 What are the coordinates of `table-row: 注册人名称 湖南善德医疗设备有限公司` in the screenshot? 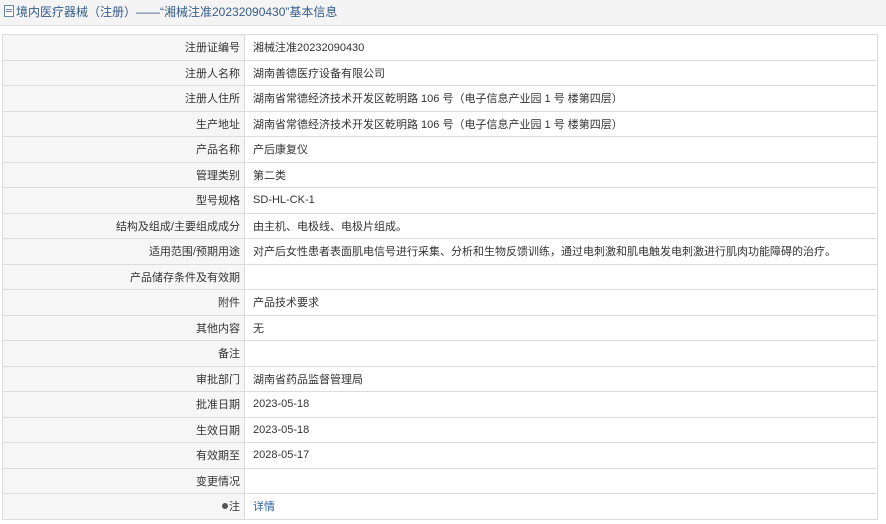 It's located at (440, 72).